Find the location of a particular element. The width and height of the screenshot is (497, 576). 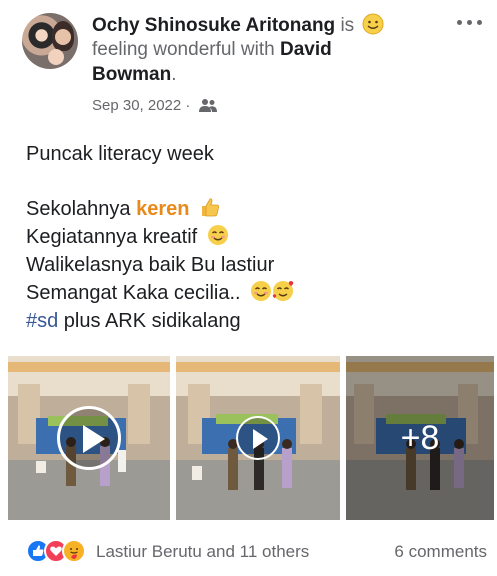

is-text: is is located at coordinates (347, 25).